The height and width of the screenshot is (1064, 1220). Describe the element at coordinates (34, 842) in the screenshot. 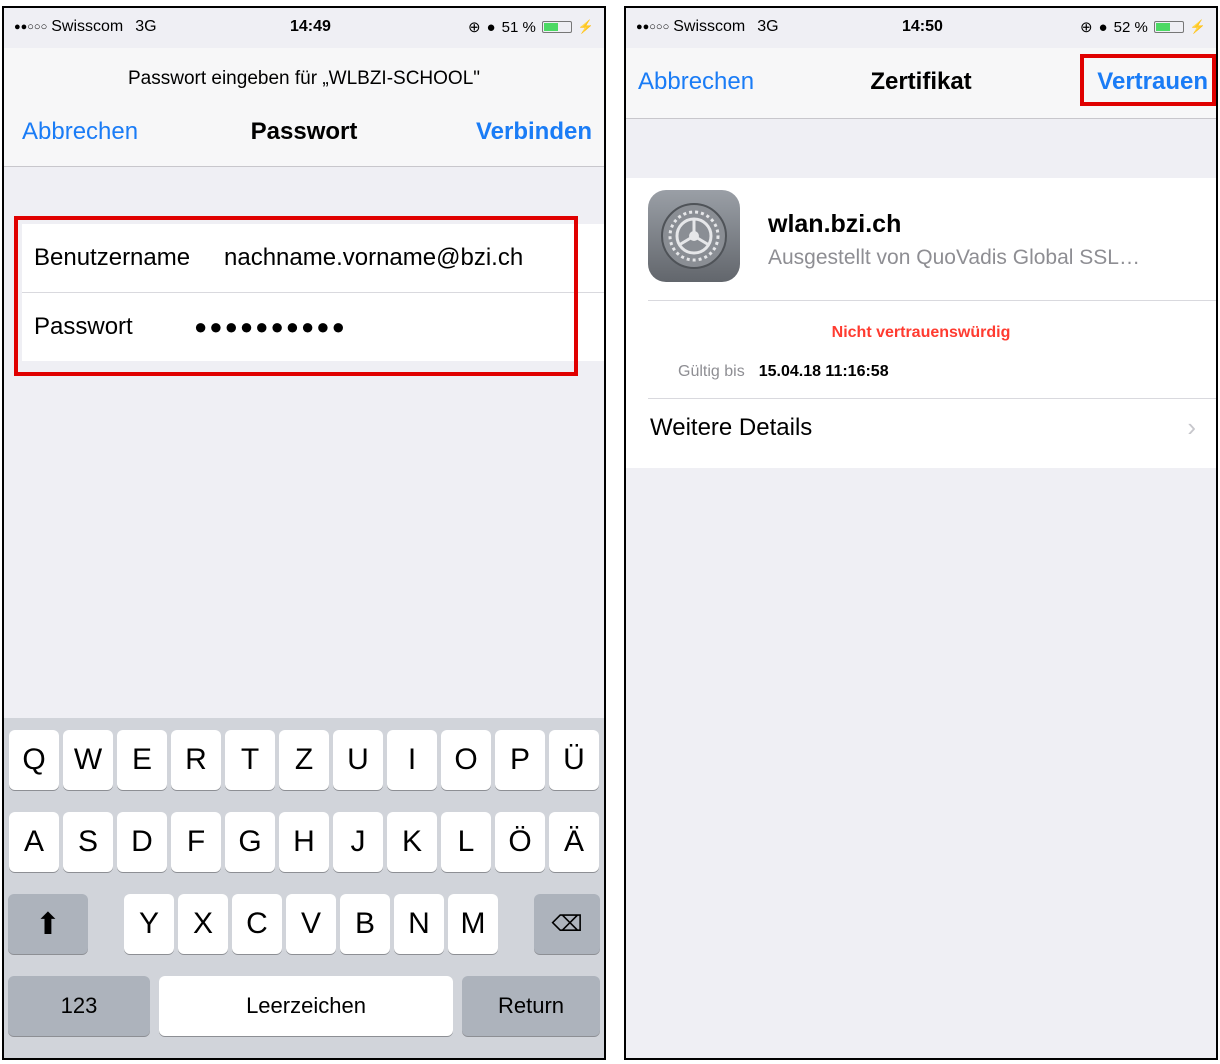

I see `key-a: A` at that location.